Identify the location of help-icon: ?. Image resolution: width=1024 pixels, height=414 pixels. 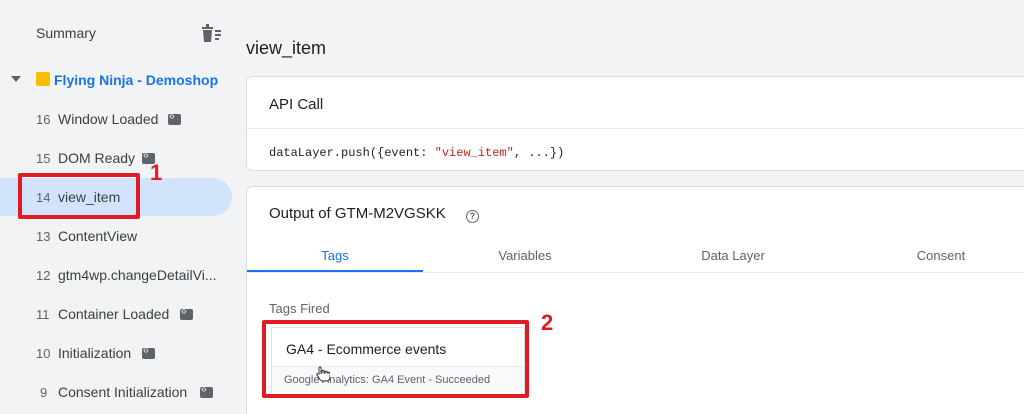
(472, 216).